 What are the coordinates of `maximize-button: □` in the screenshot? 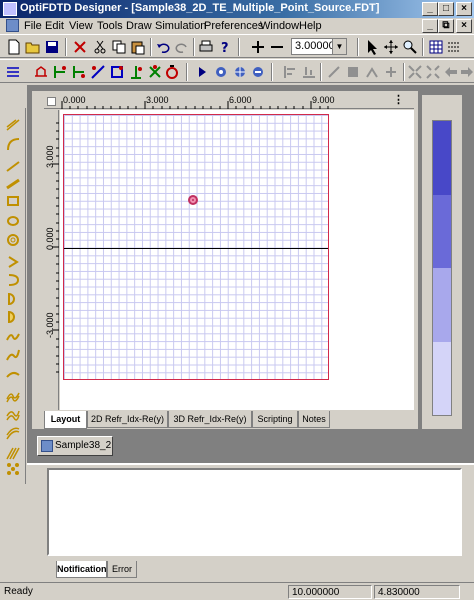 It's located at (446, 9).